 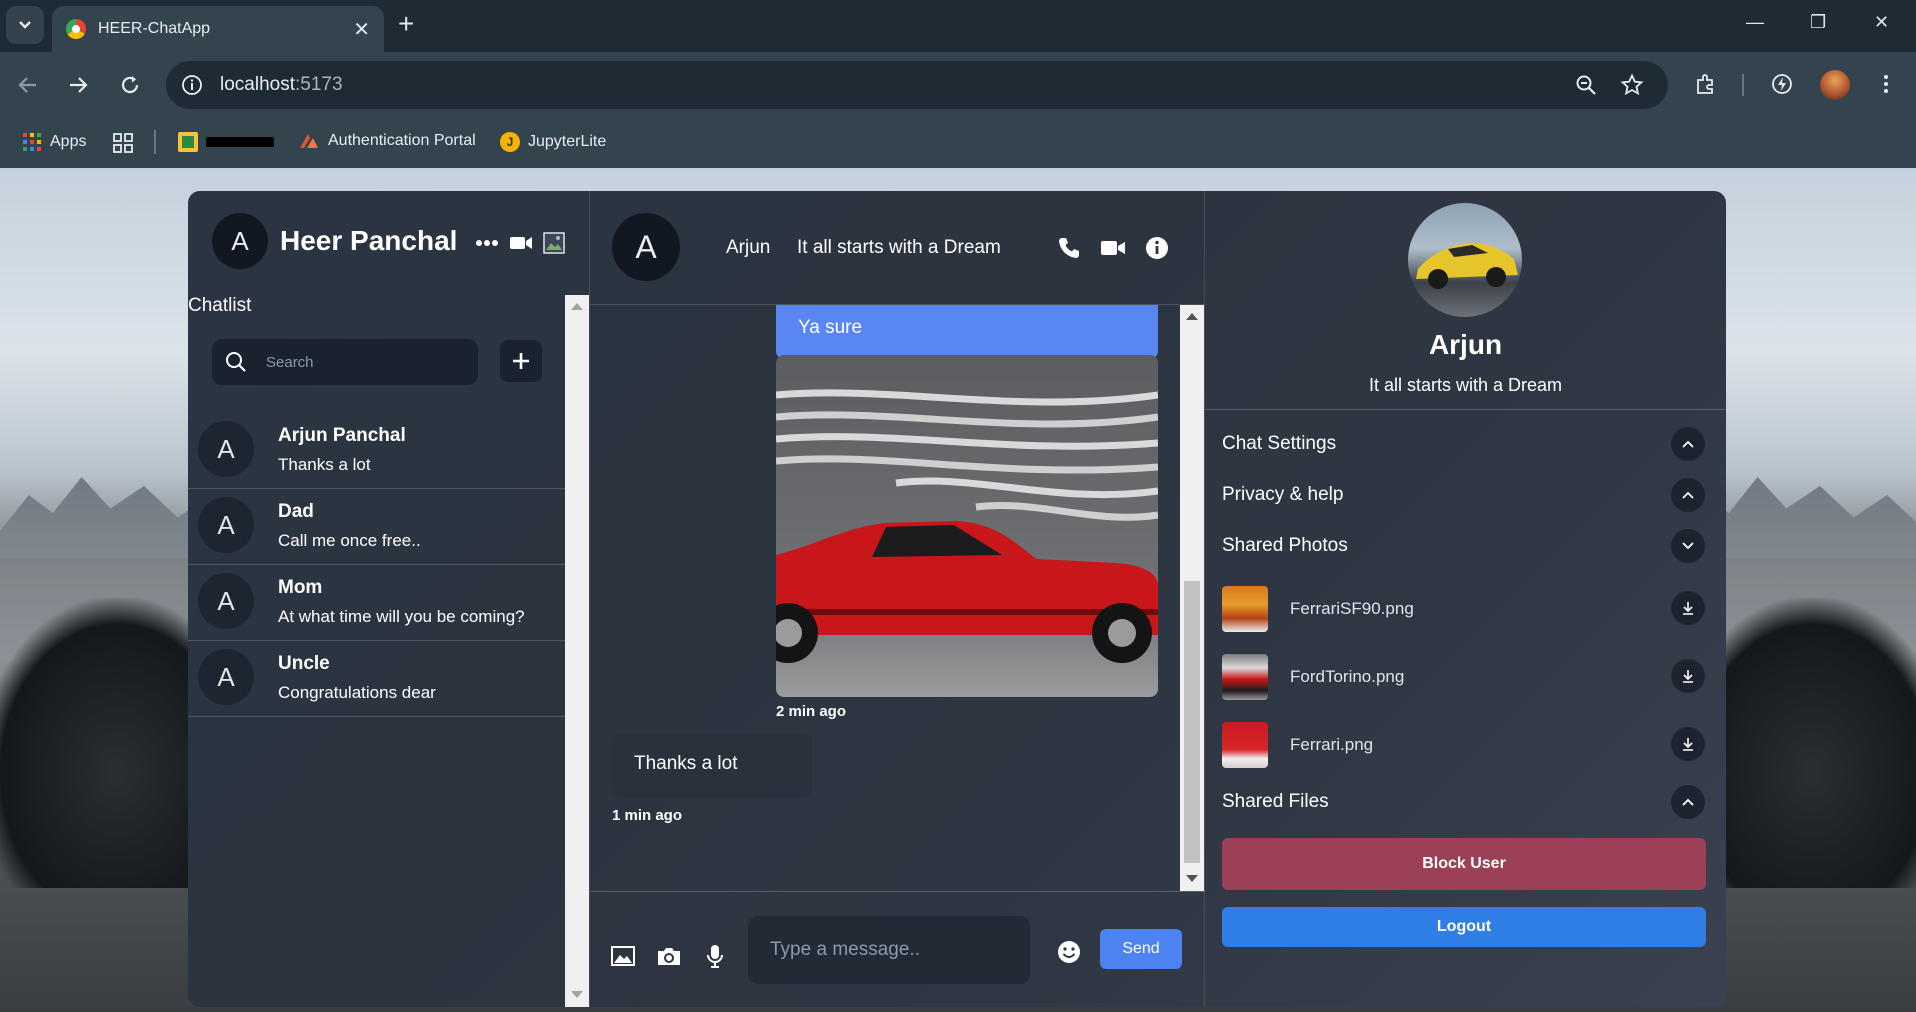 I want to click on reload-icon, so click(x=130, y=85).